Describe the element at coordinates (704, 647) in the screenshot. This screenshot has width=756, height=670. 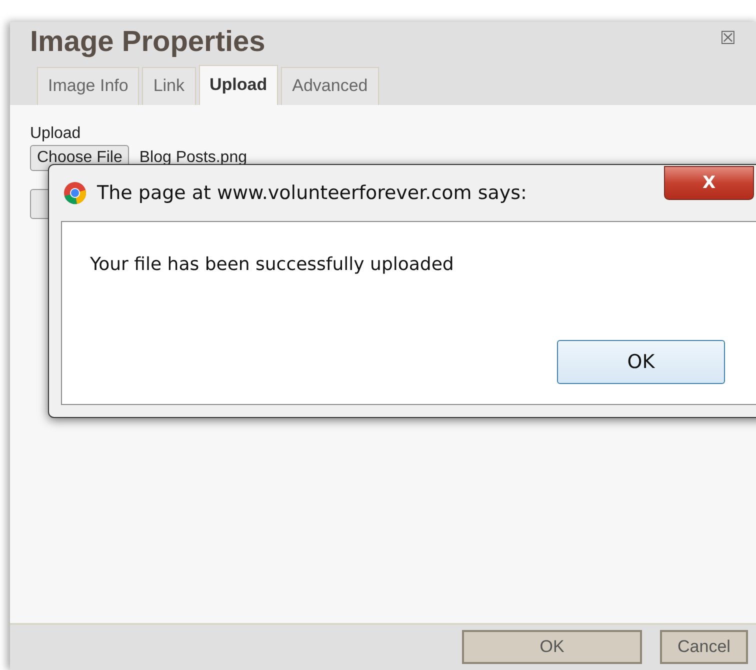
I see `cancel-button: Cancel` at that location.